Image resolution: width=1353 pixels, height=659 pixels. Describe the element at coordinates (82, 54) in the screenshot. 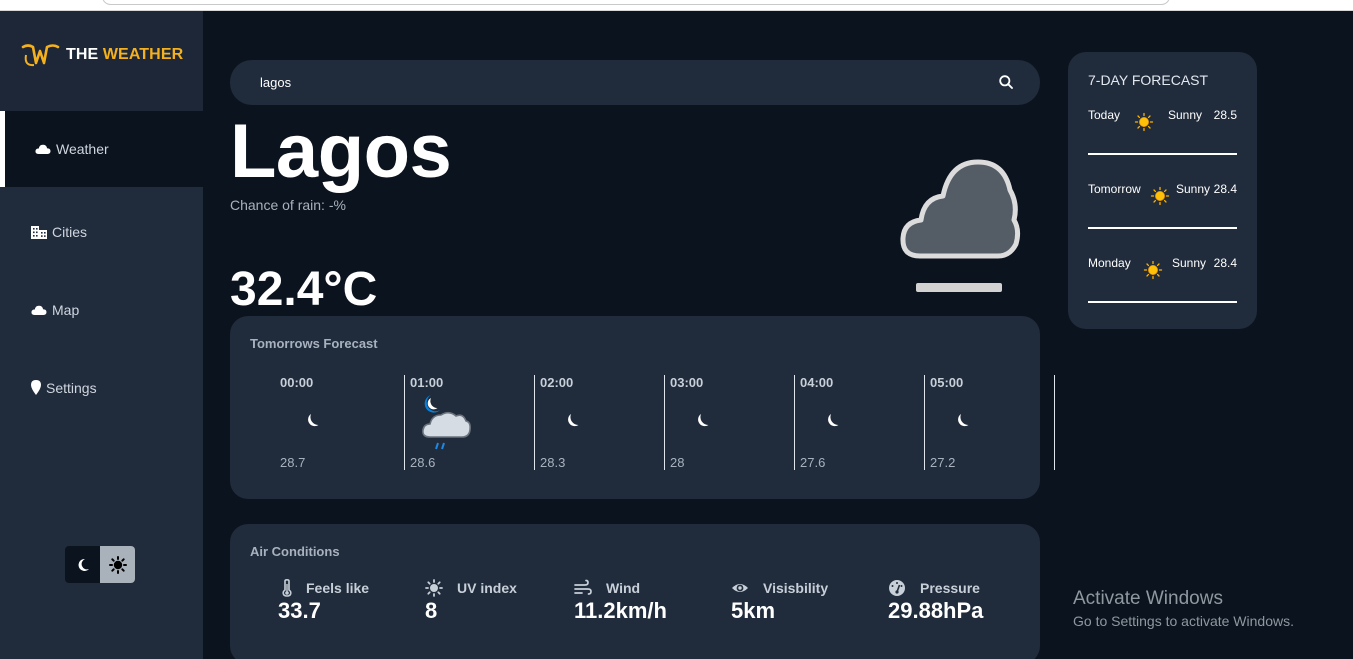

I see `logo-word-the: THE` at that location.